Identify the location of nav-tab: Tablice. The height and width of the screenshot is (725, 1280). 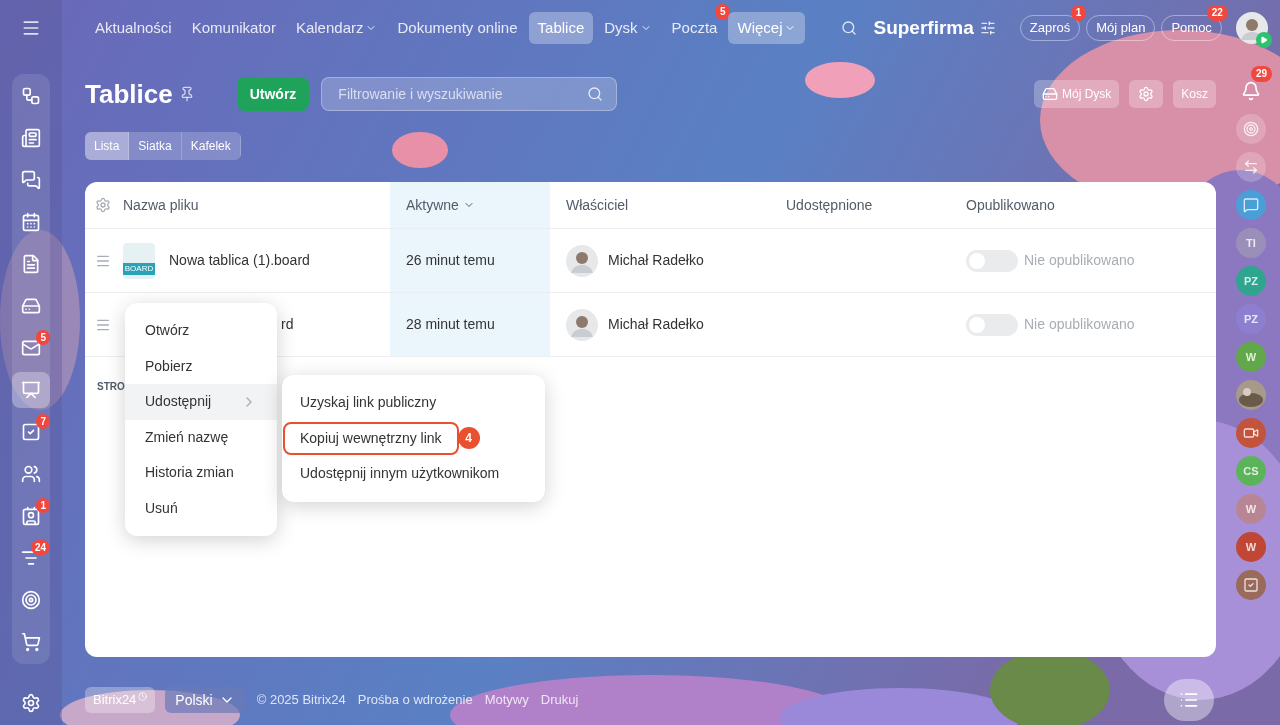
(561, 28).